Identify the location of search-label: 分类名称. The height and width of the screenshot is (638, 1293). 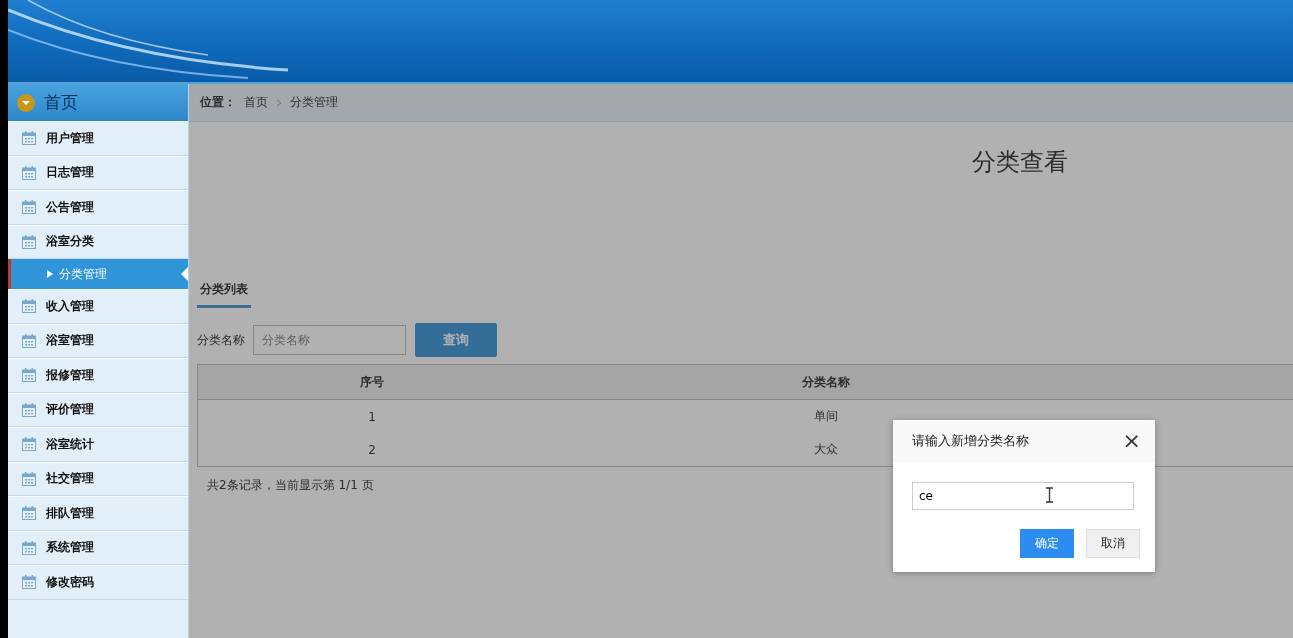
(221, 340).